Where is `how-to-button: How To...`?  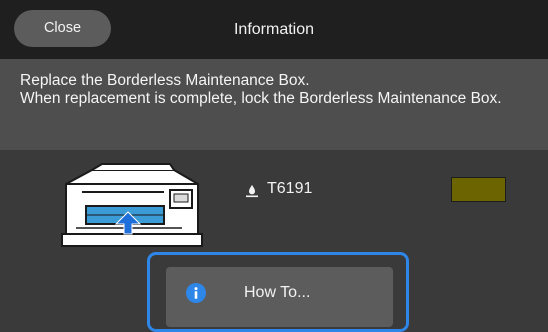
how-to-button: How To... is located at coordinates (279, 297).